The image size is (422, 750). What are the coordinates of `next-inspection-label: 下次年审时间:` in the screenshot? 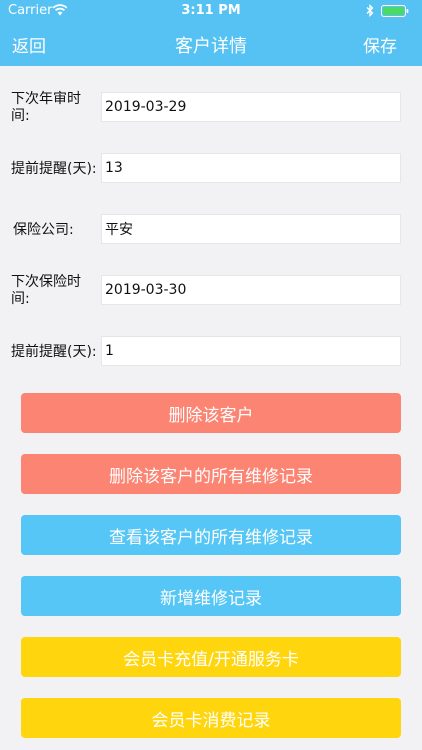 It's located at (46, 107).